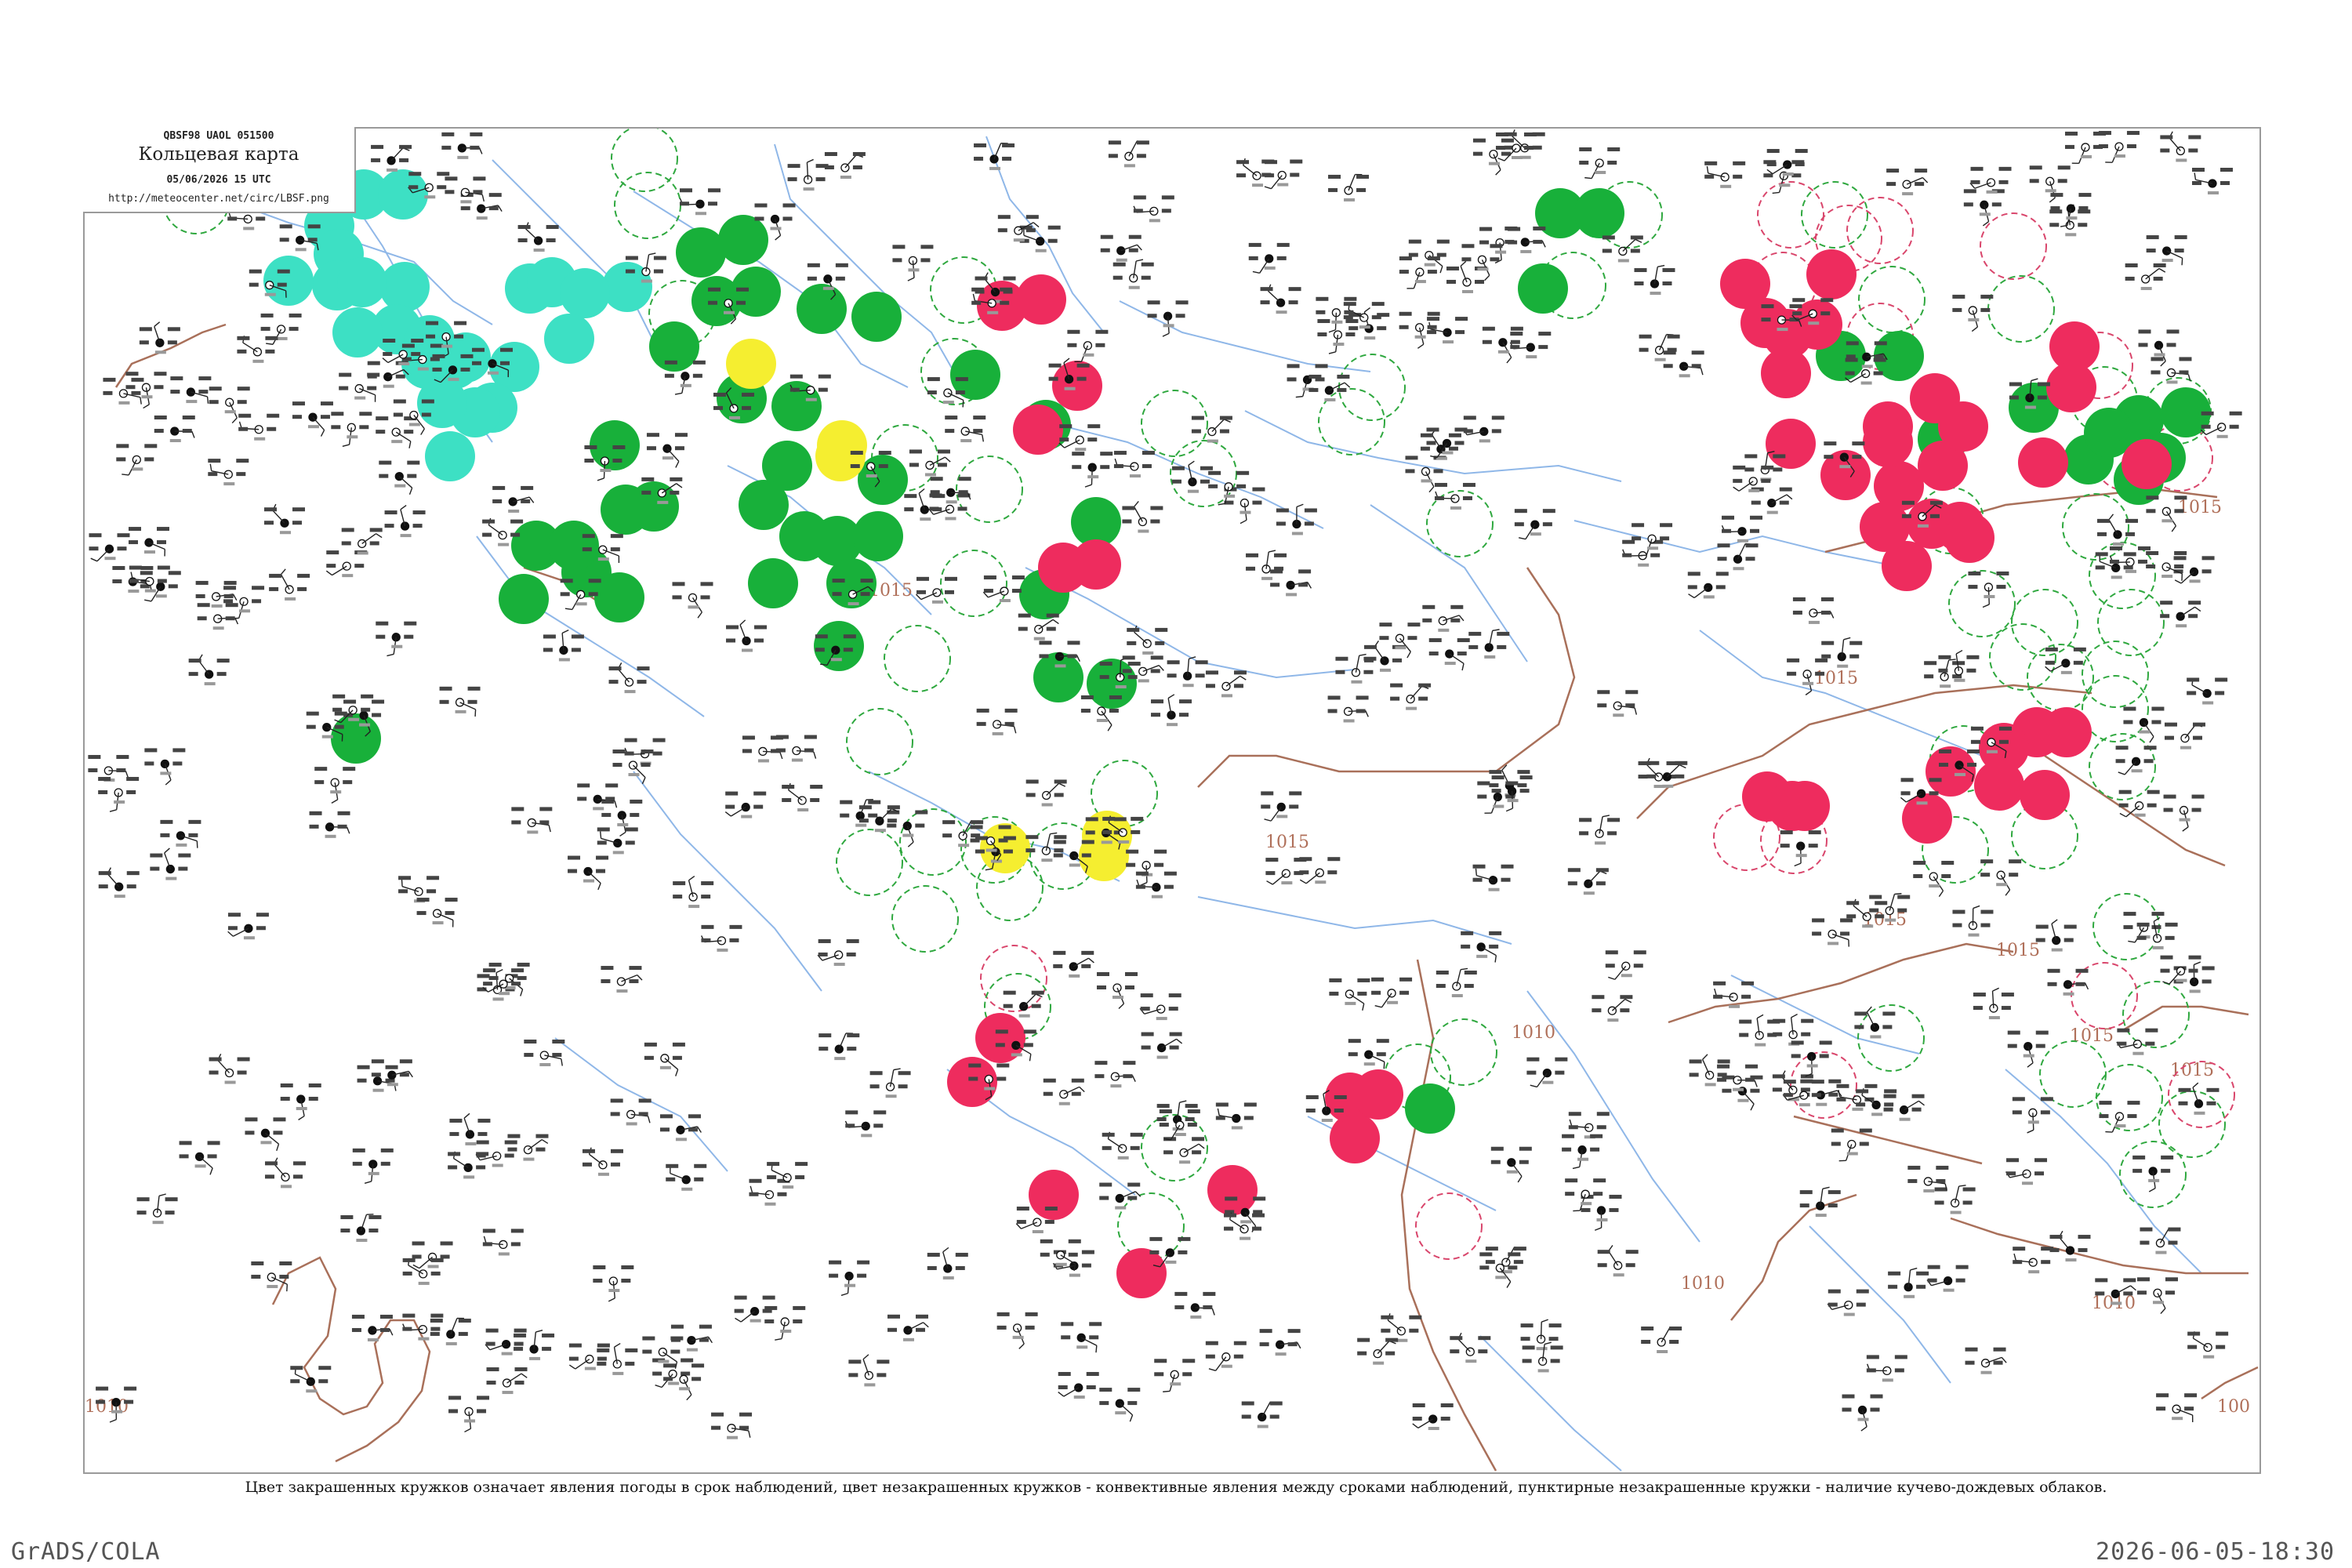  I want to click on source-url: http://meteocenter.net/circ/LBSF.png, so click(219, 199).